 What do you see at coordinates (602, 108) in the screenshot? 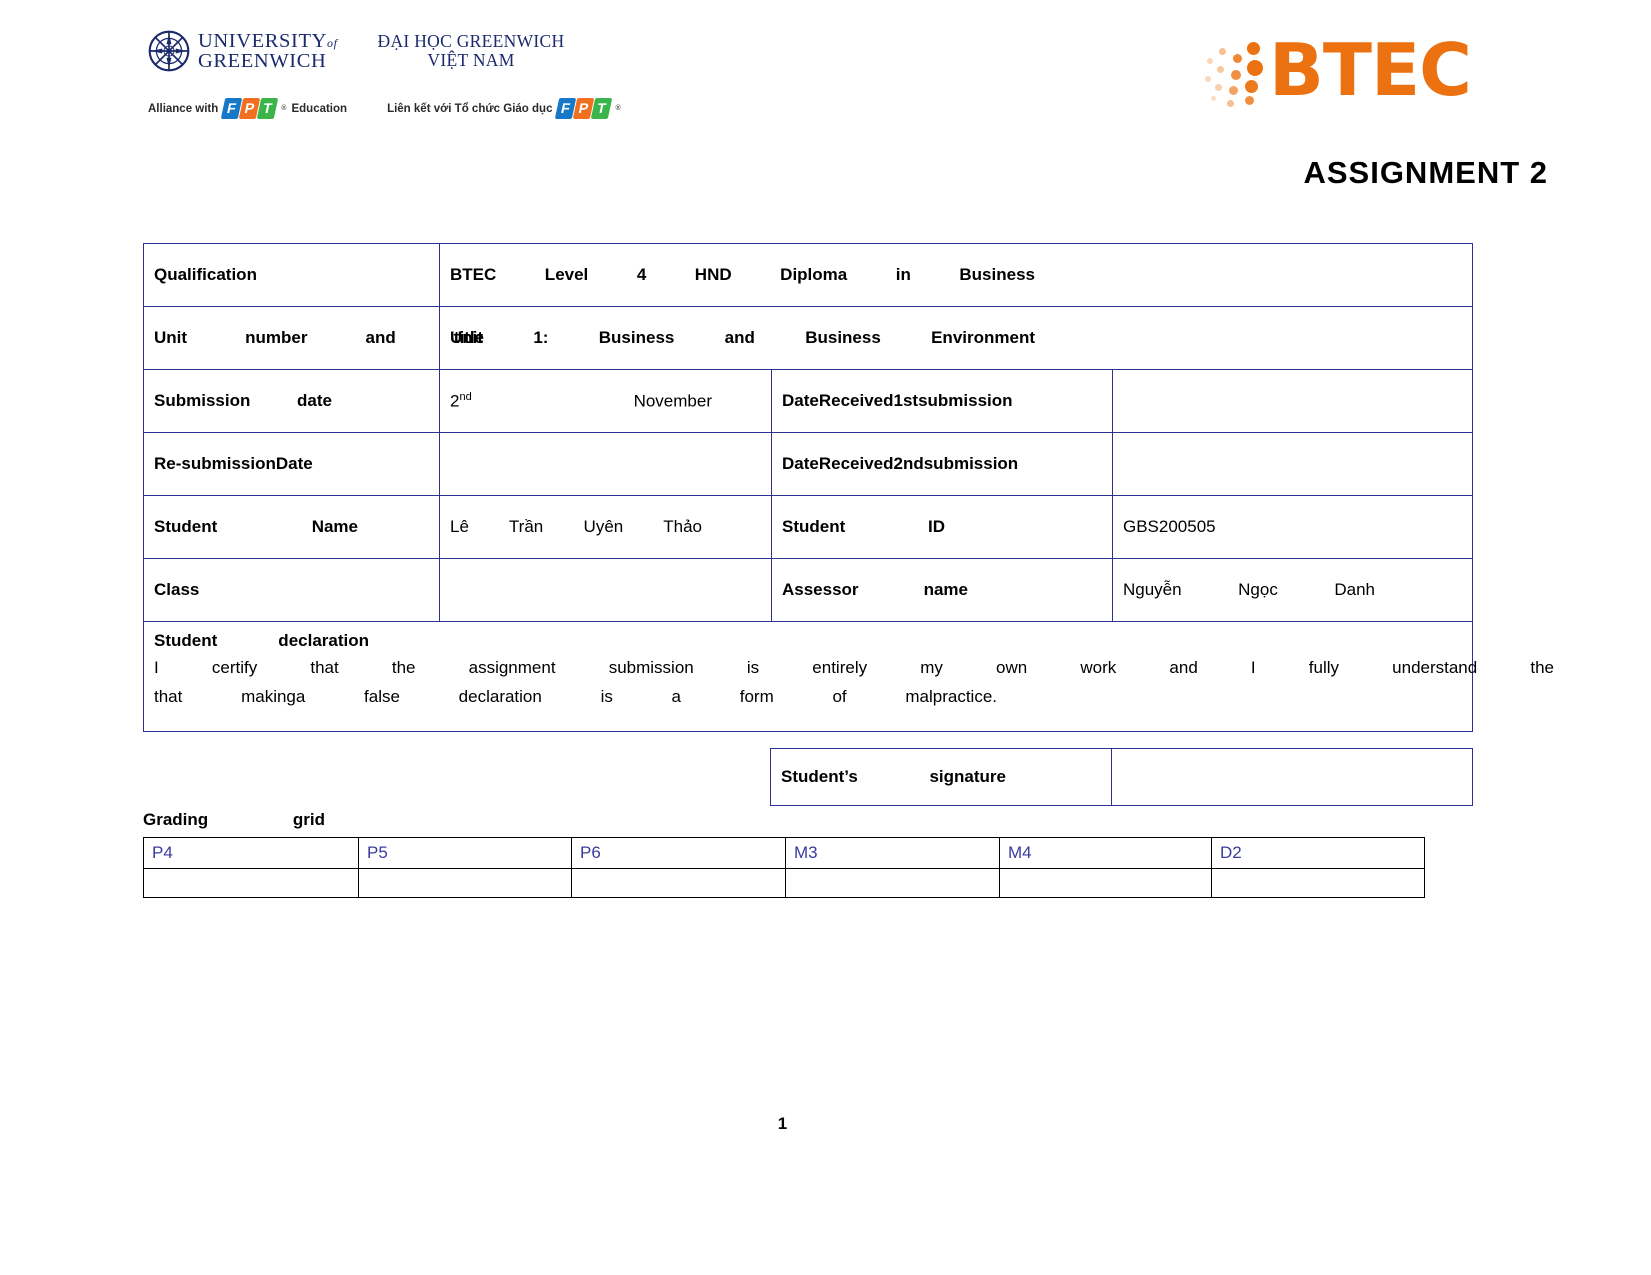
I see `fpt-letter-t-vi: T` at bounding box center [602, 108].